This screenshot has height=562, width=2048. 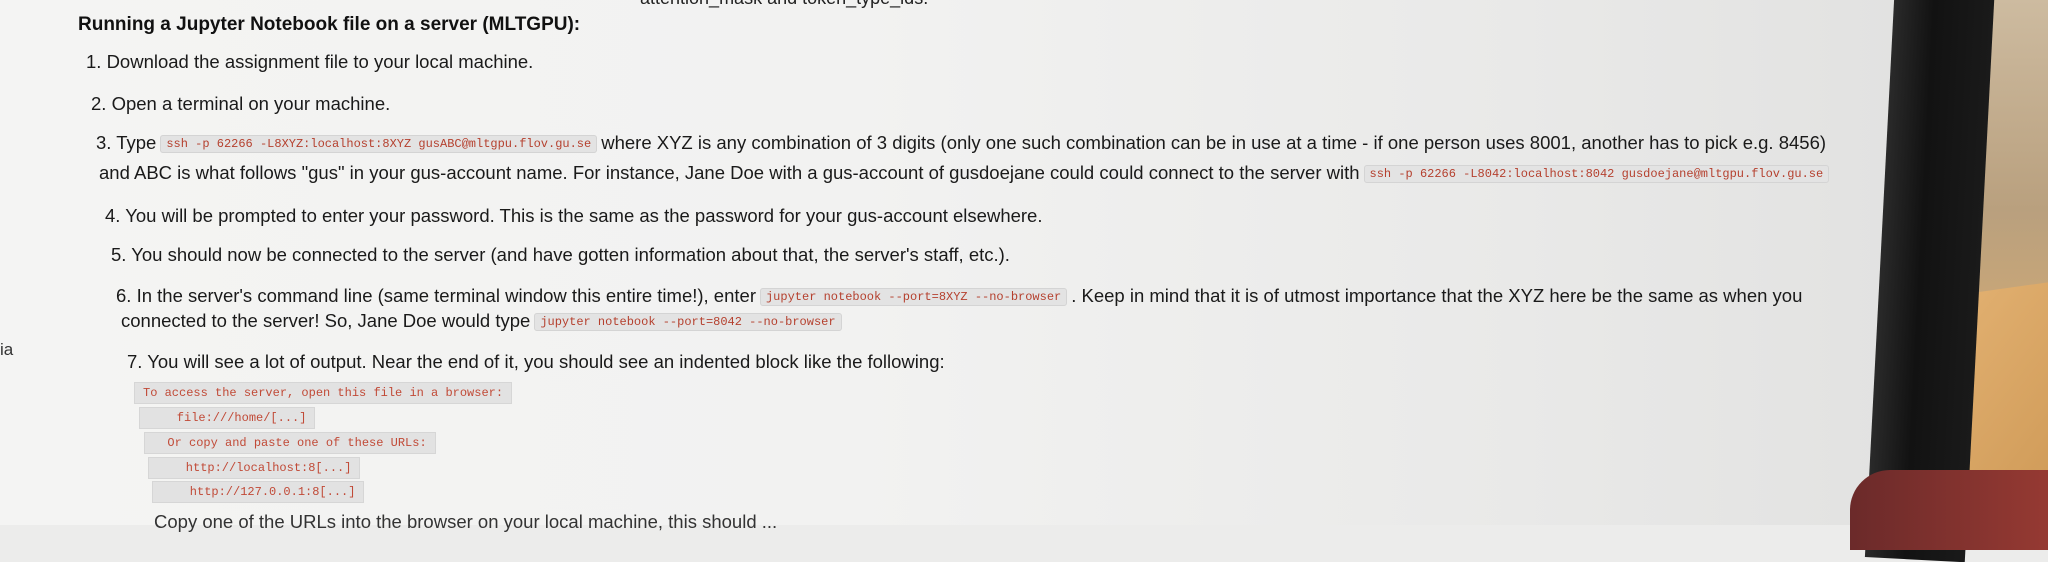 I want to click on step-2: 2. Open a terminal on your machine., so click(x=241, y=103).